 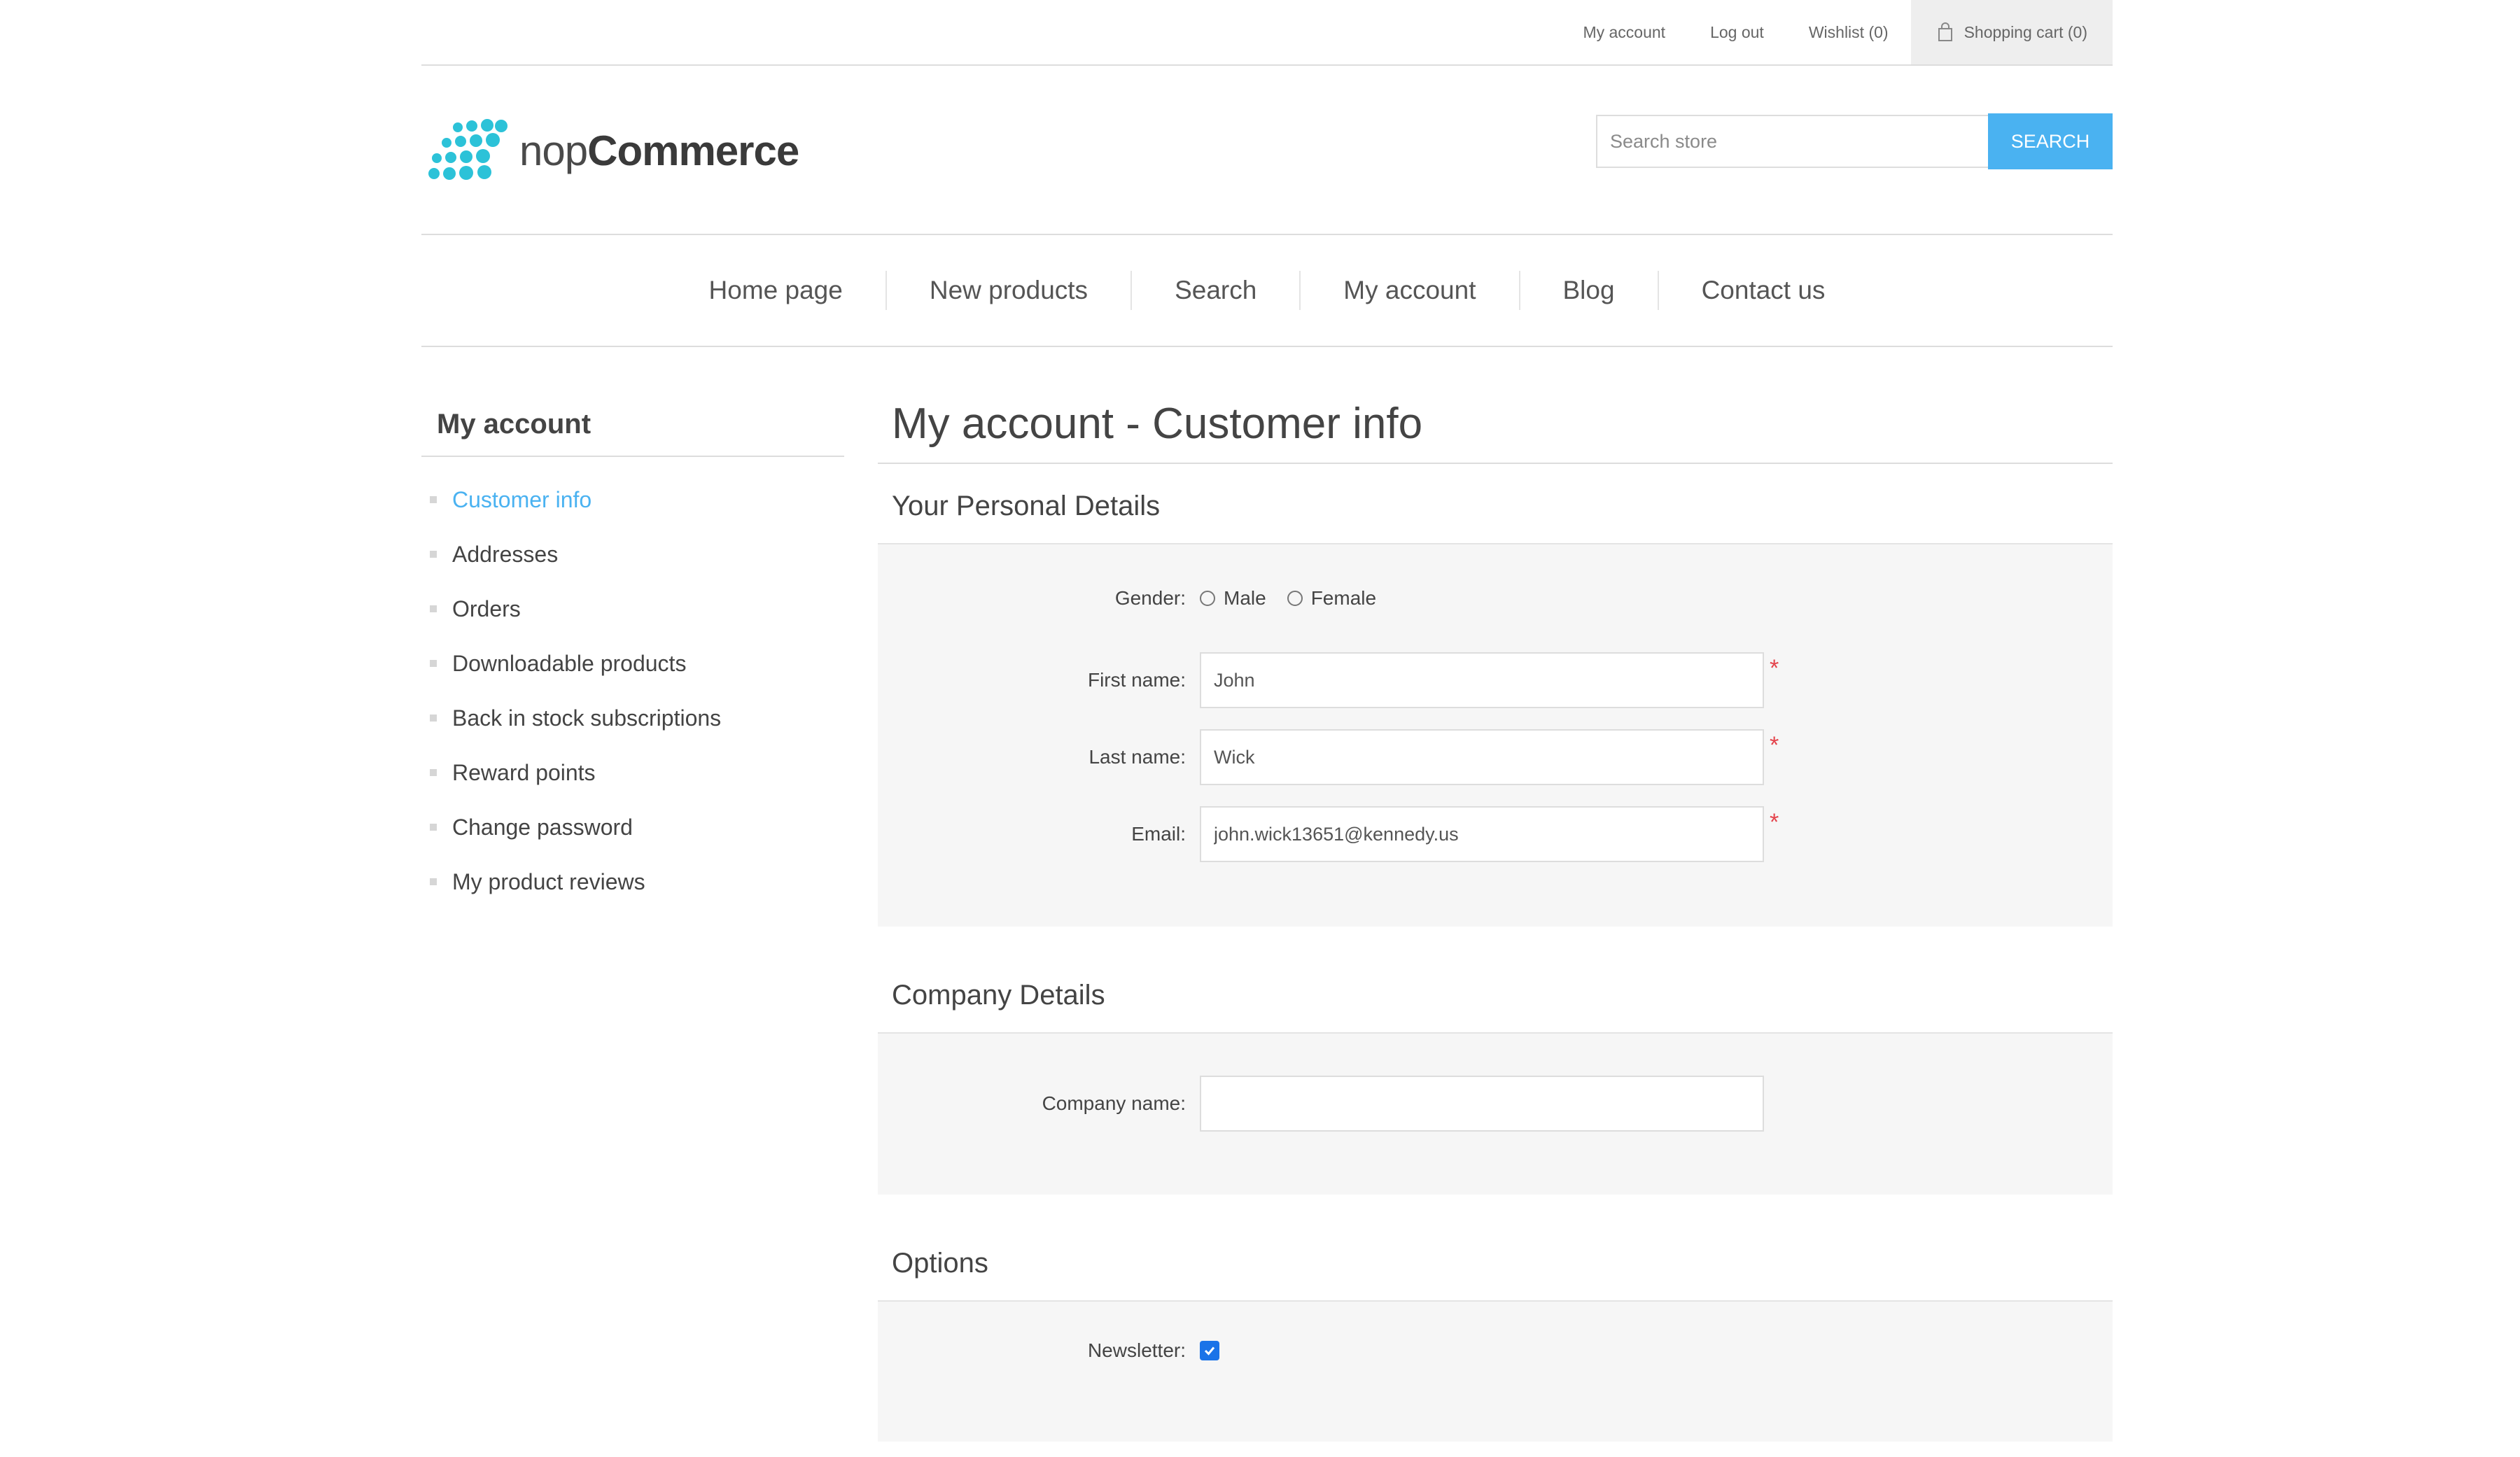 I want to click on side-nav-item-label: Orders, so click(x=486, y=608).